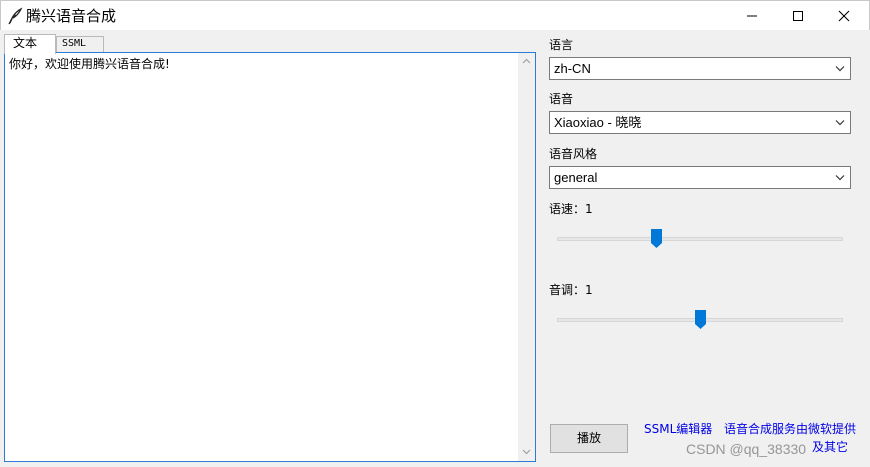  Describe the element at coordinates (561, 99) in the screenshot. I see `voice-label: 语音` at that location.